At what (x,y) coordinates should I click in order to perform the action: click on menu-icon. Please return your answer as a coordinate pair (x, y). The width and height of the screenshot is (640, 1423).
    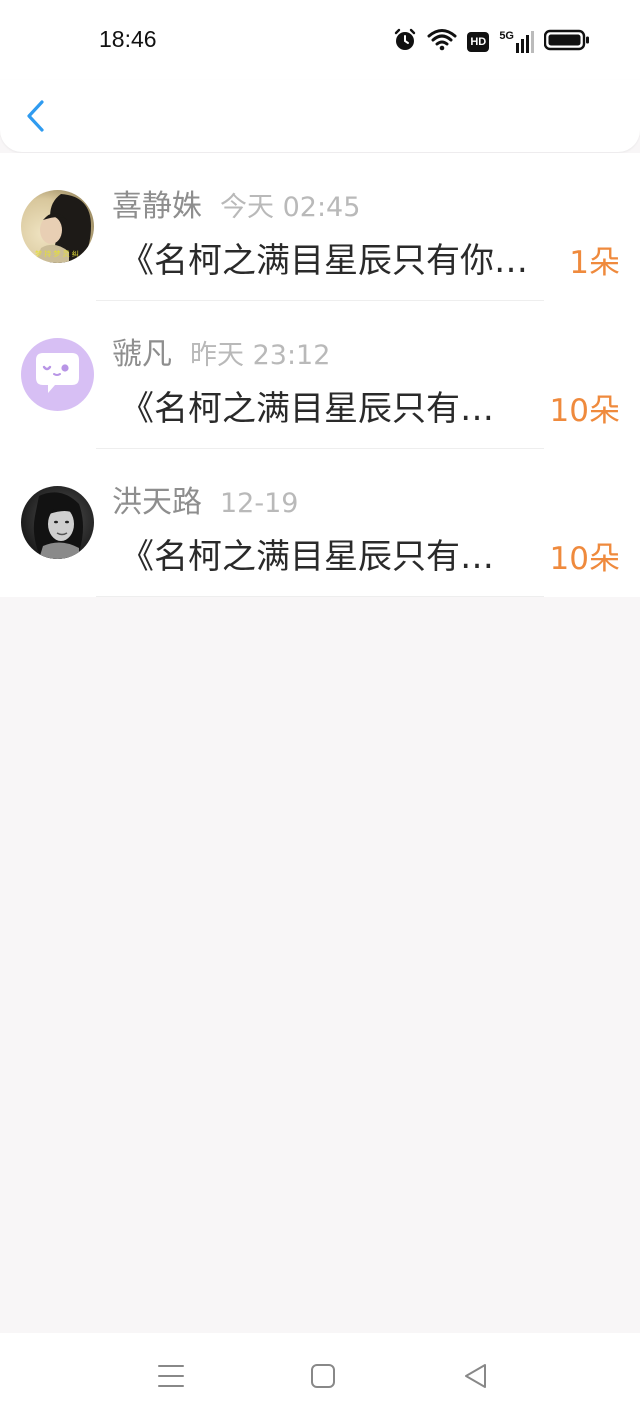
    Looking at the image, I should click on (171, 1378).